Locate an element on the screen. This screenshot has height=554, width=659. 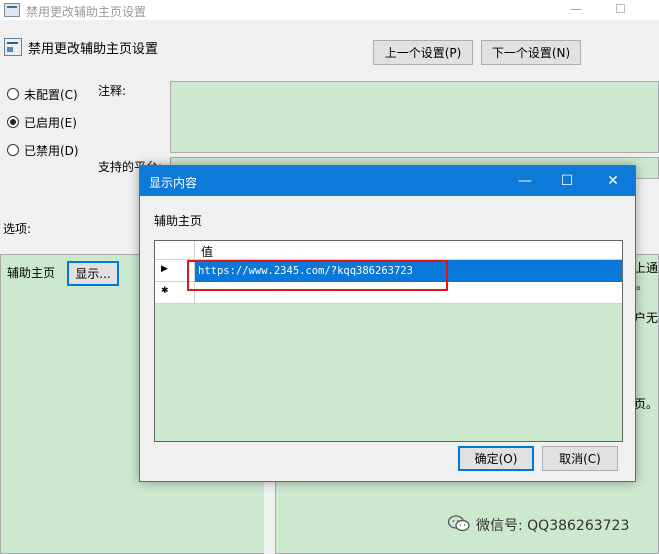
comment-textarea is located at coordinates (414, 117).